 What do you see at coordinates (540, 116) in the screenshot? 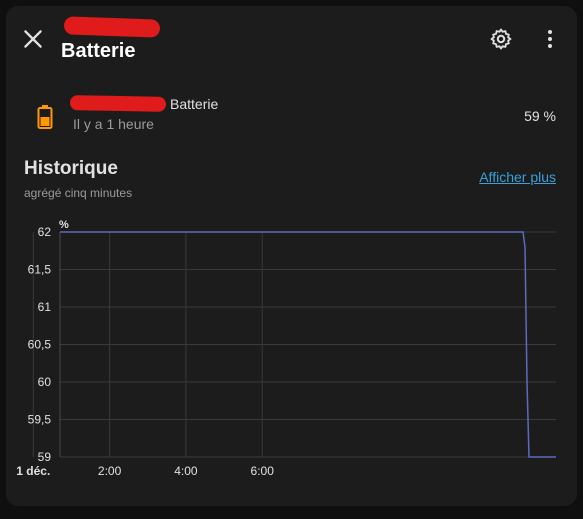
I see `entity-state-value: 59 %` at bounding box center [540, 116].